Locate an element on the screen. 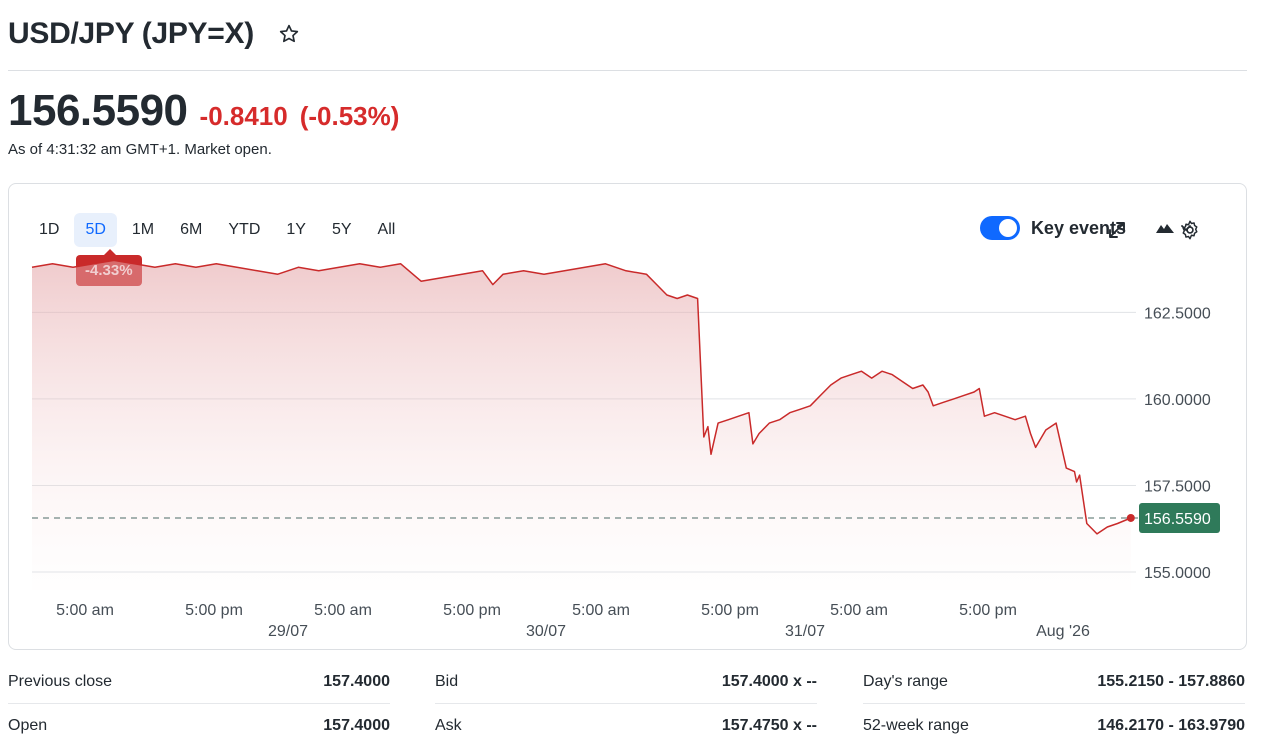  price-tag-label: 156.5590 is located at coordinates (1177, 519).